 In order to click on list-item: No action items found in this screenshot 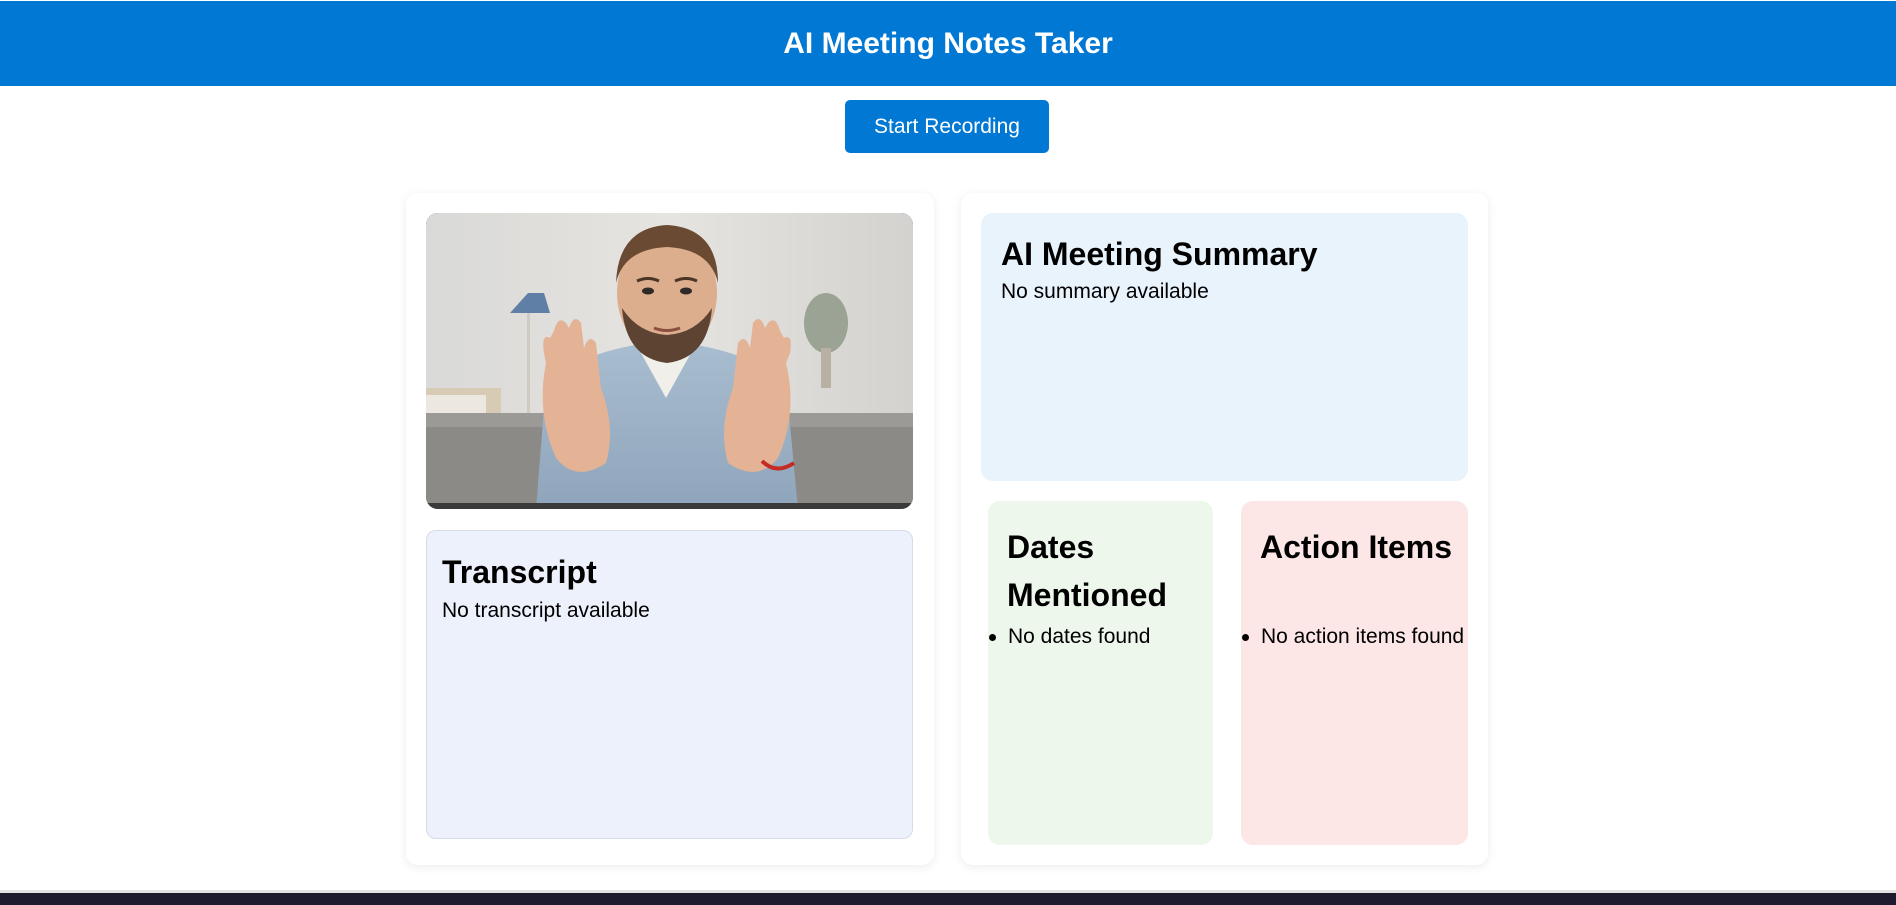, I will do `click(1356, 637)`.